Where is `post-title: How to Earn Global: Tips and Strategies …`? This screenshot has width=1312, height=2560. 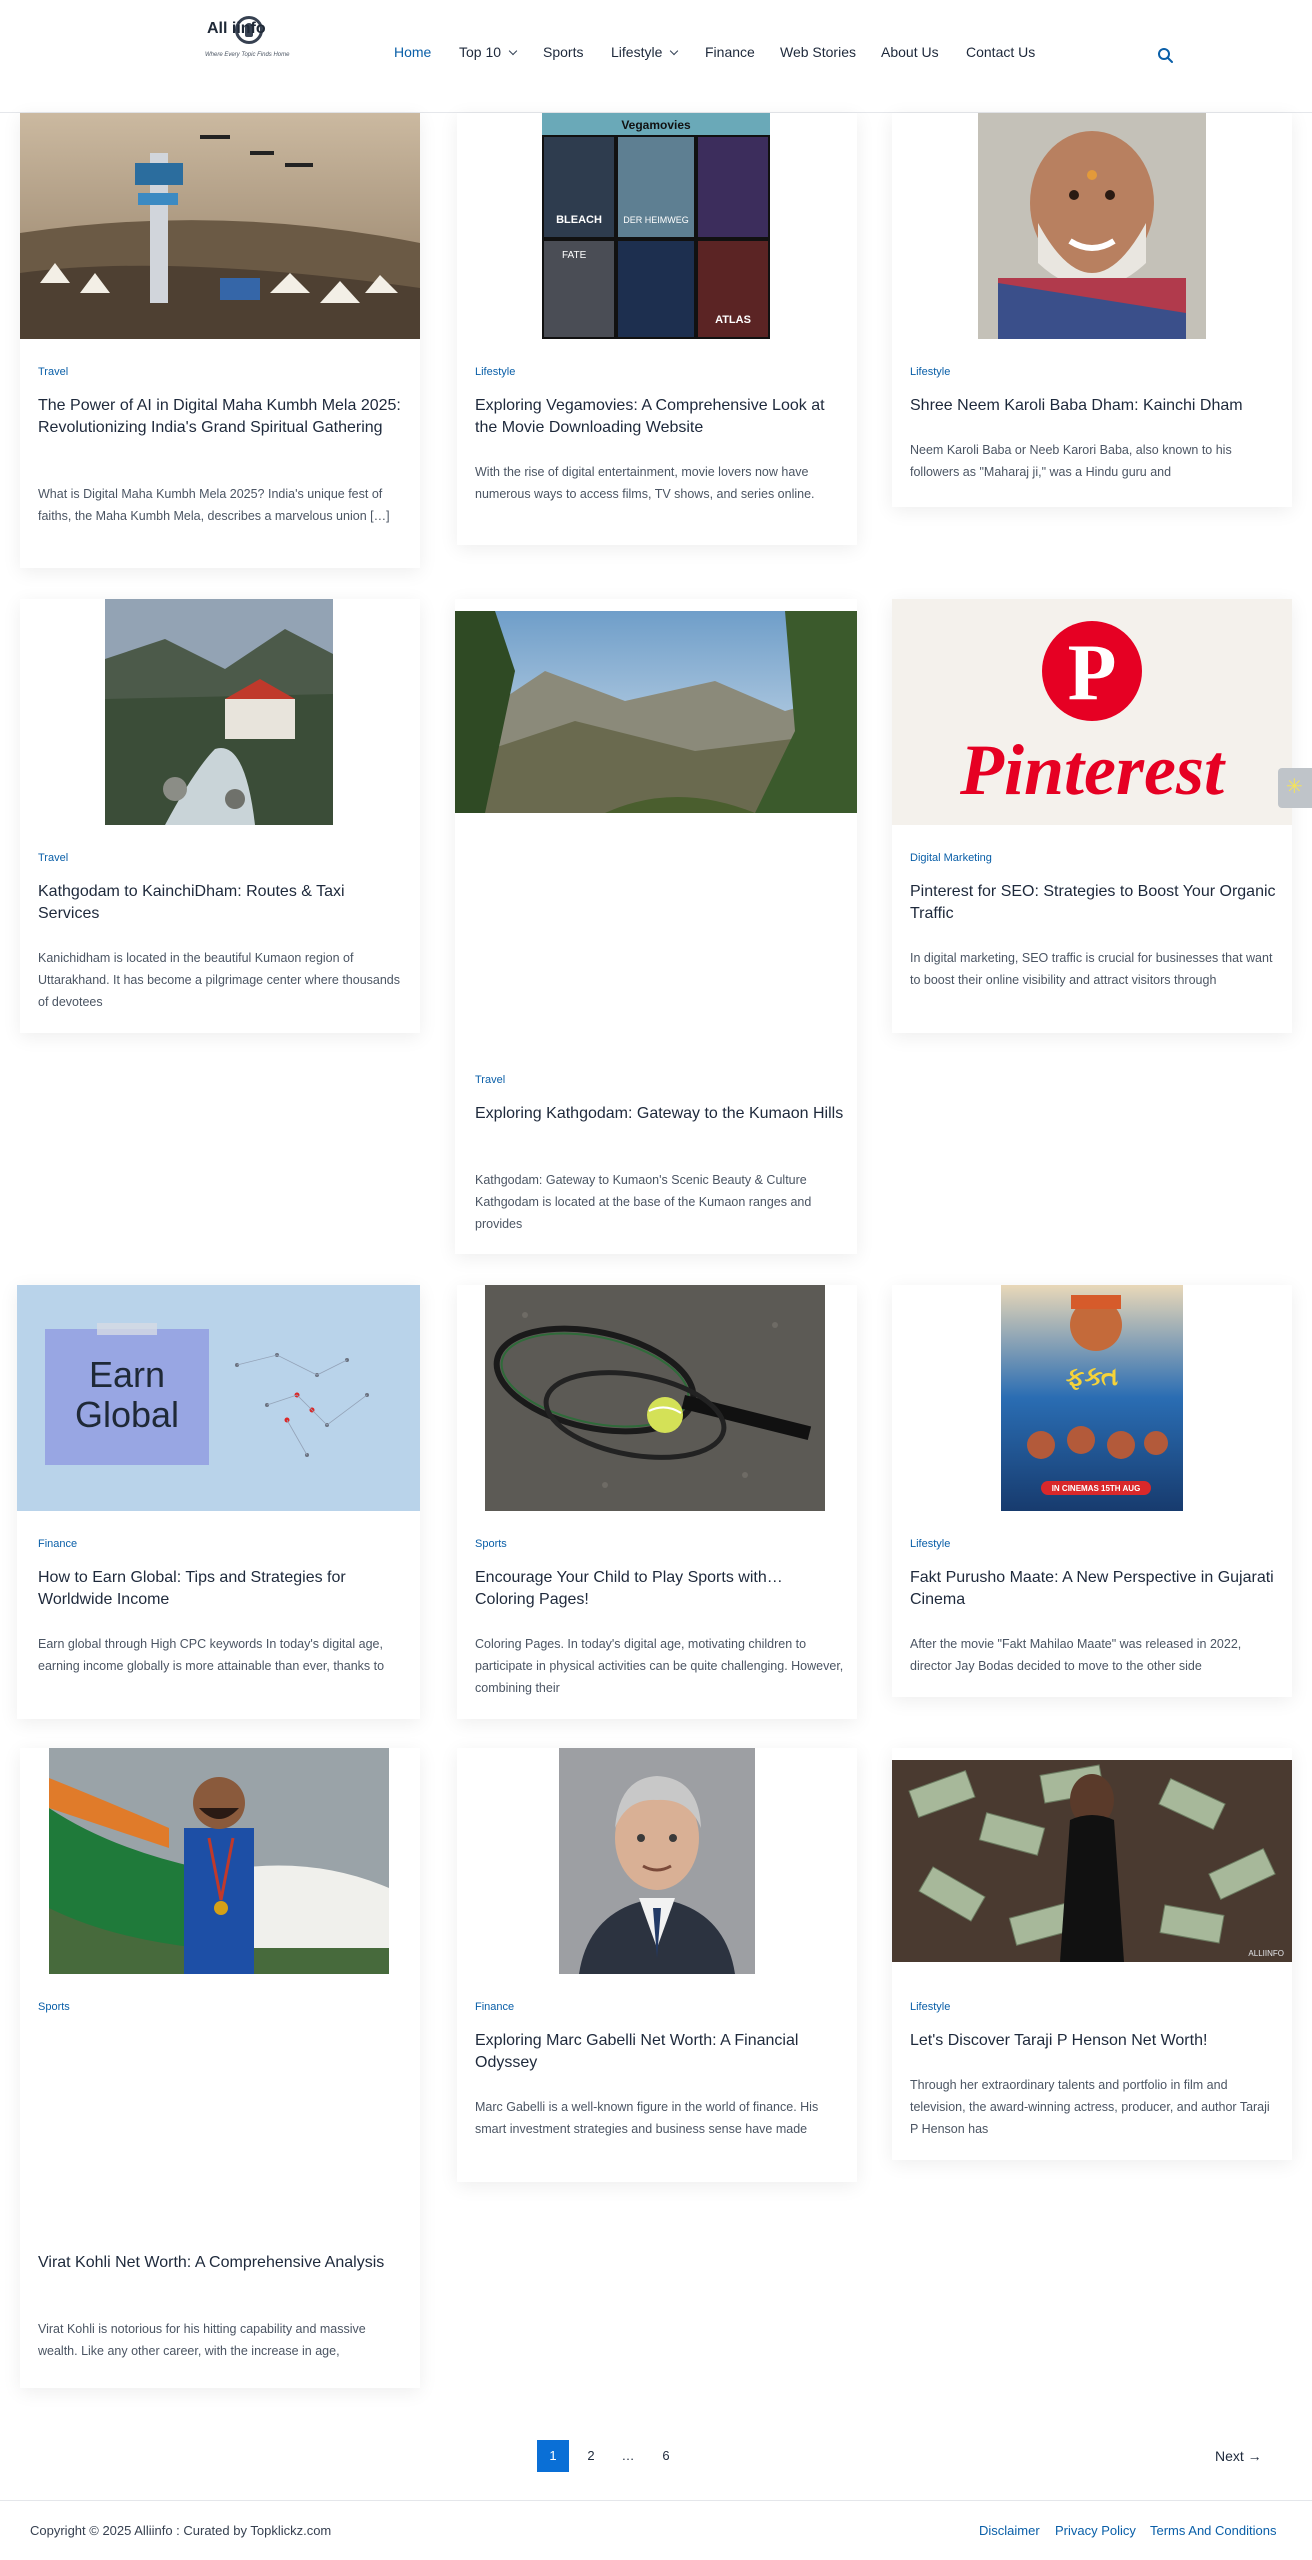
post-title: How to Earn Global: Tips and Strategies … is located at coordinates (223, 1589).